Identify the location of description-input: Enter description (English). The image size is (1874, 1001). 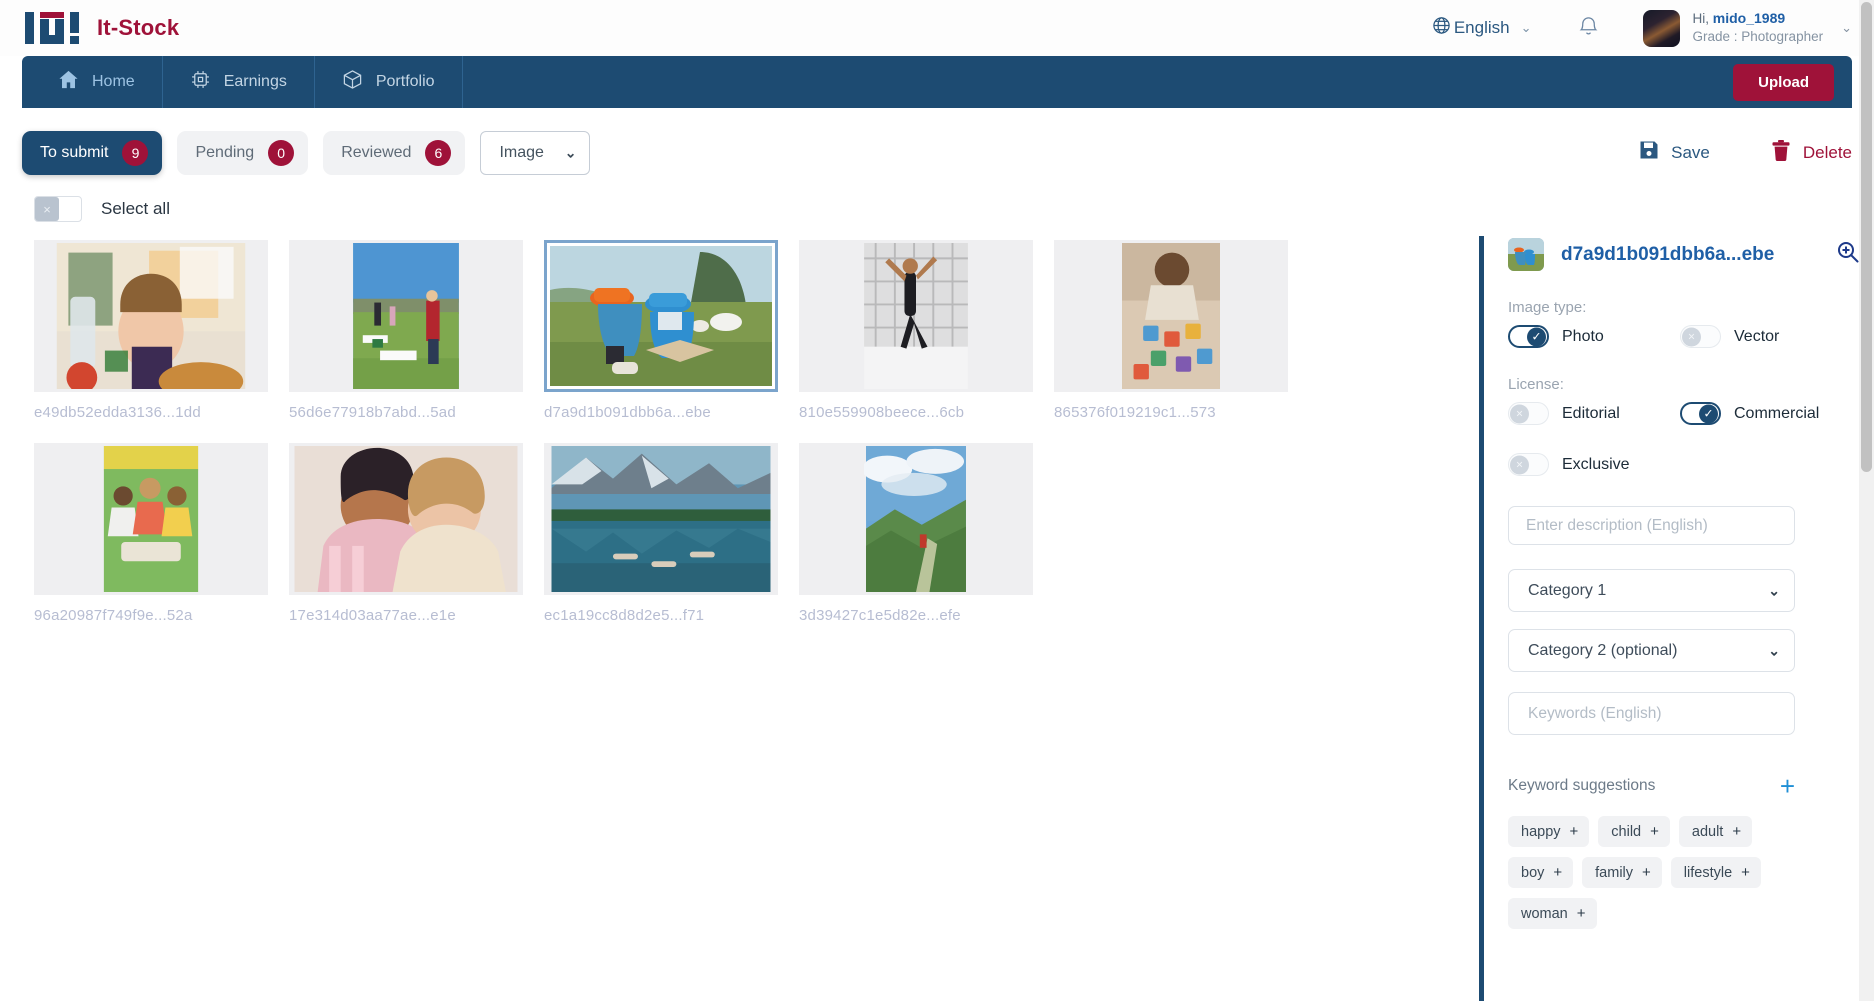
(1651, 525).